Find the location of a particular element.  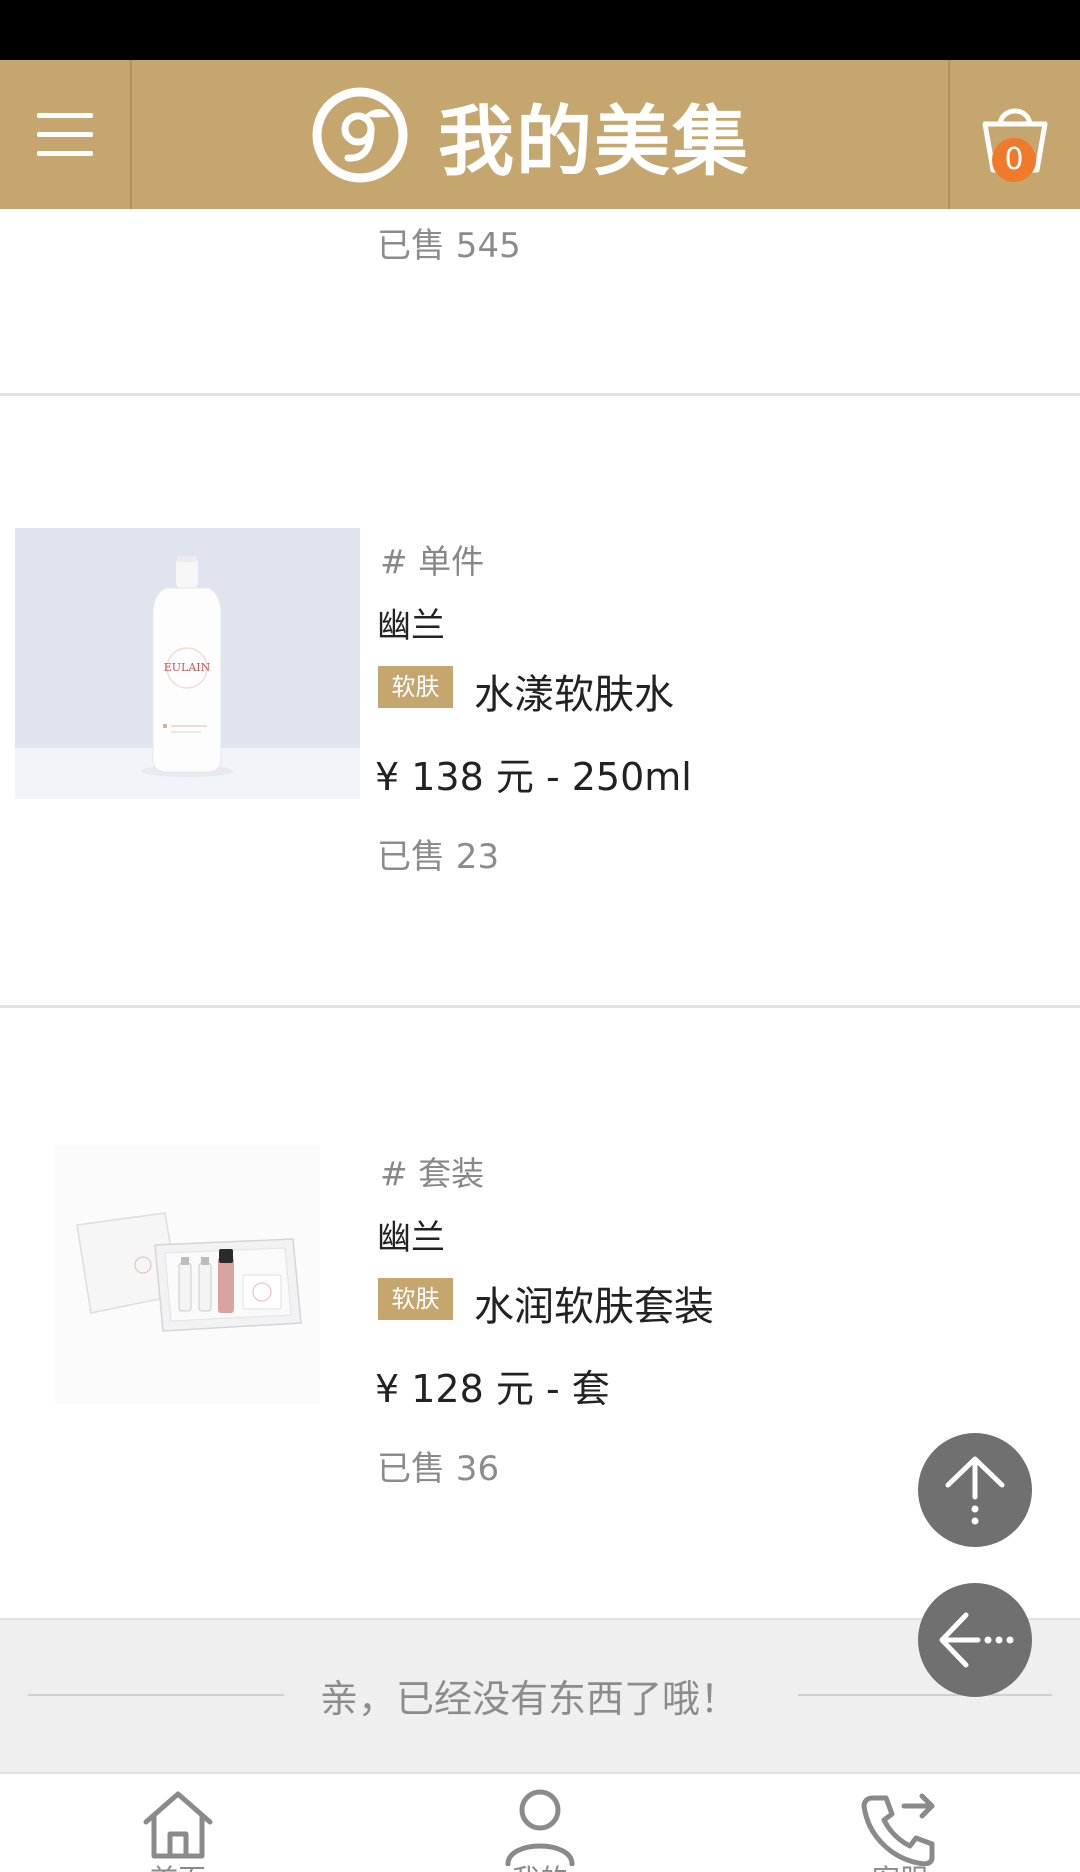

brand-logo-icon is located at coordinates (360, 135).